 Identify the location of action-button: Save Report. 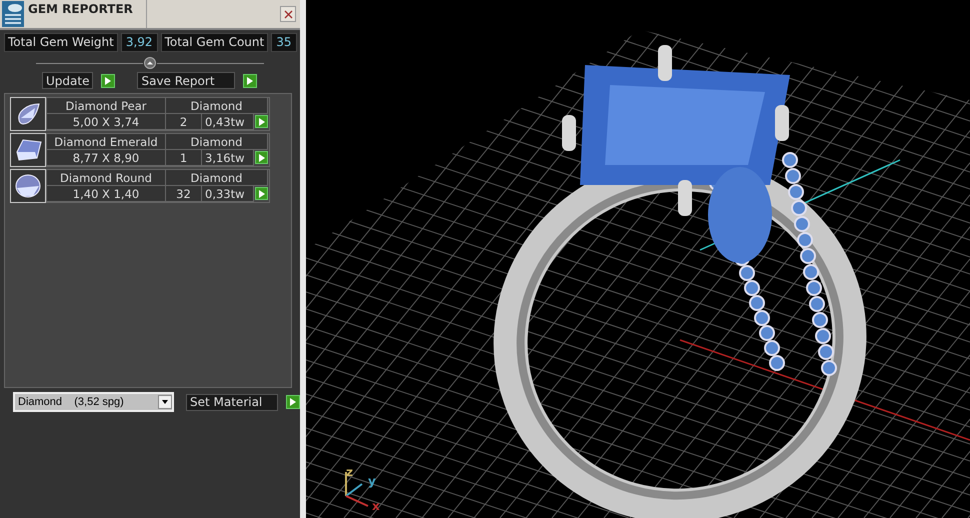
(186, 80).